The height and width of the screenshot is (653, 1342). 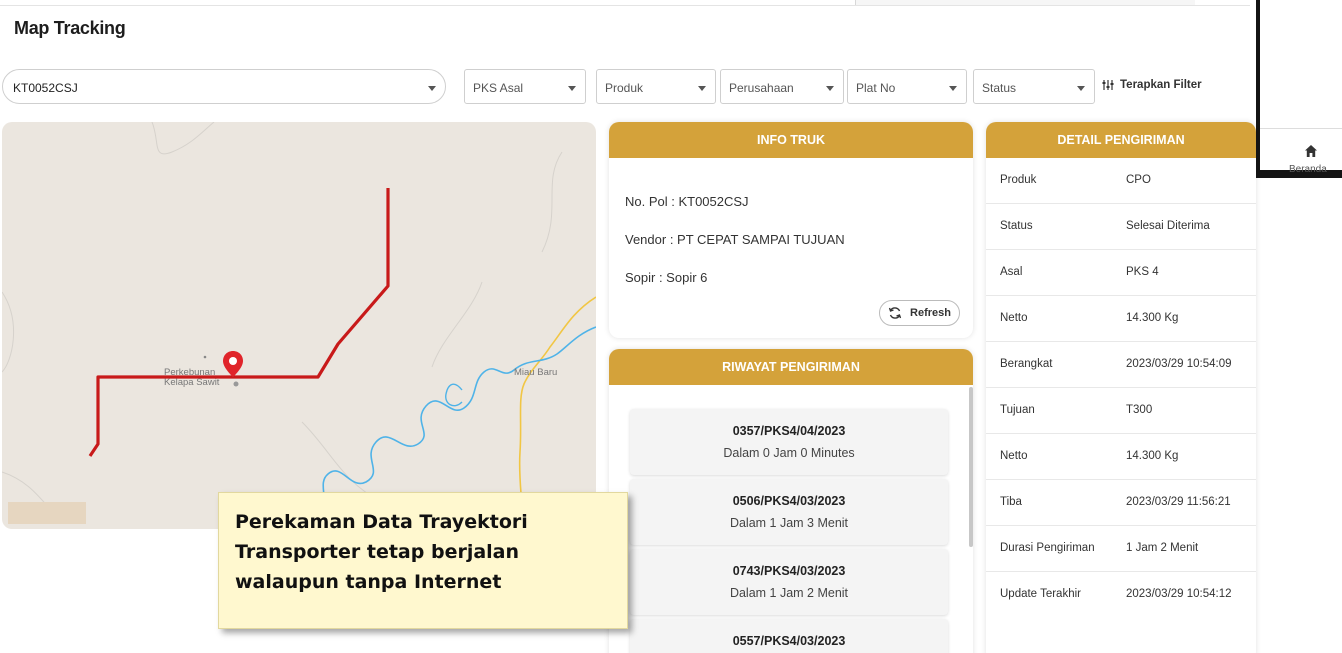 I want to click on history-item-duration: Dalam 0 Jam 0 Minutes, so click(x=789, y=453).